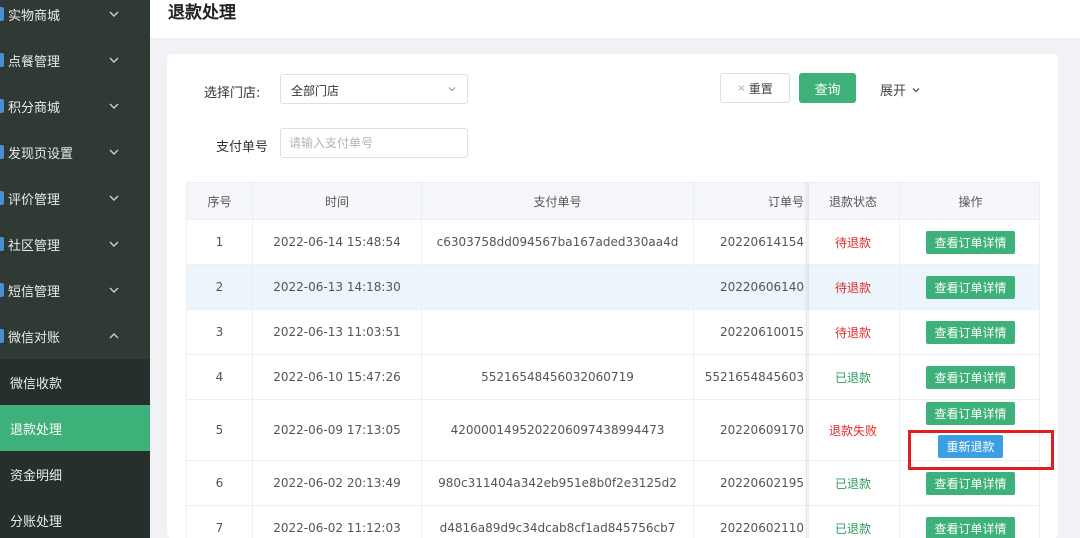 The width and height of the screenshot is (1080, 538). What do you see at coordinates (75, 336) in the screenshot?
I see `sidebar-item-wechat-reconcile: 微信对账` at bounding box center [75, 336].